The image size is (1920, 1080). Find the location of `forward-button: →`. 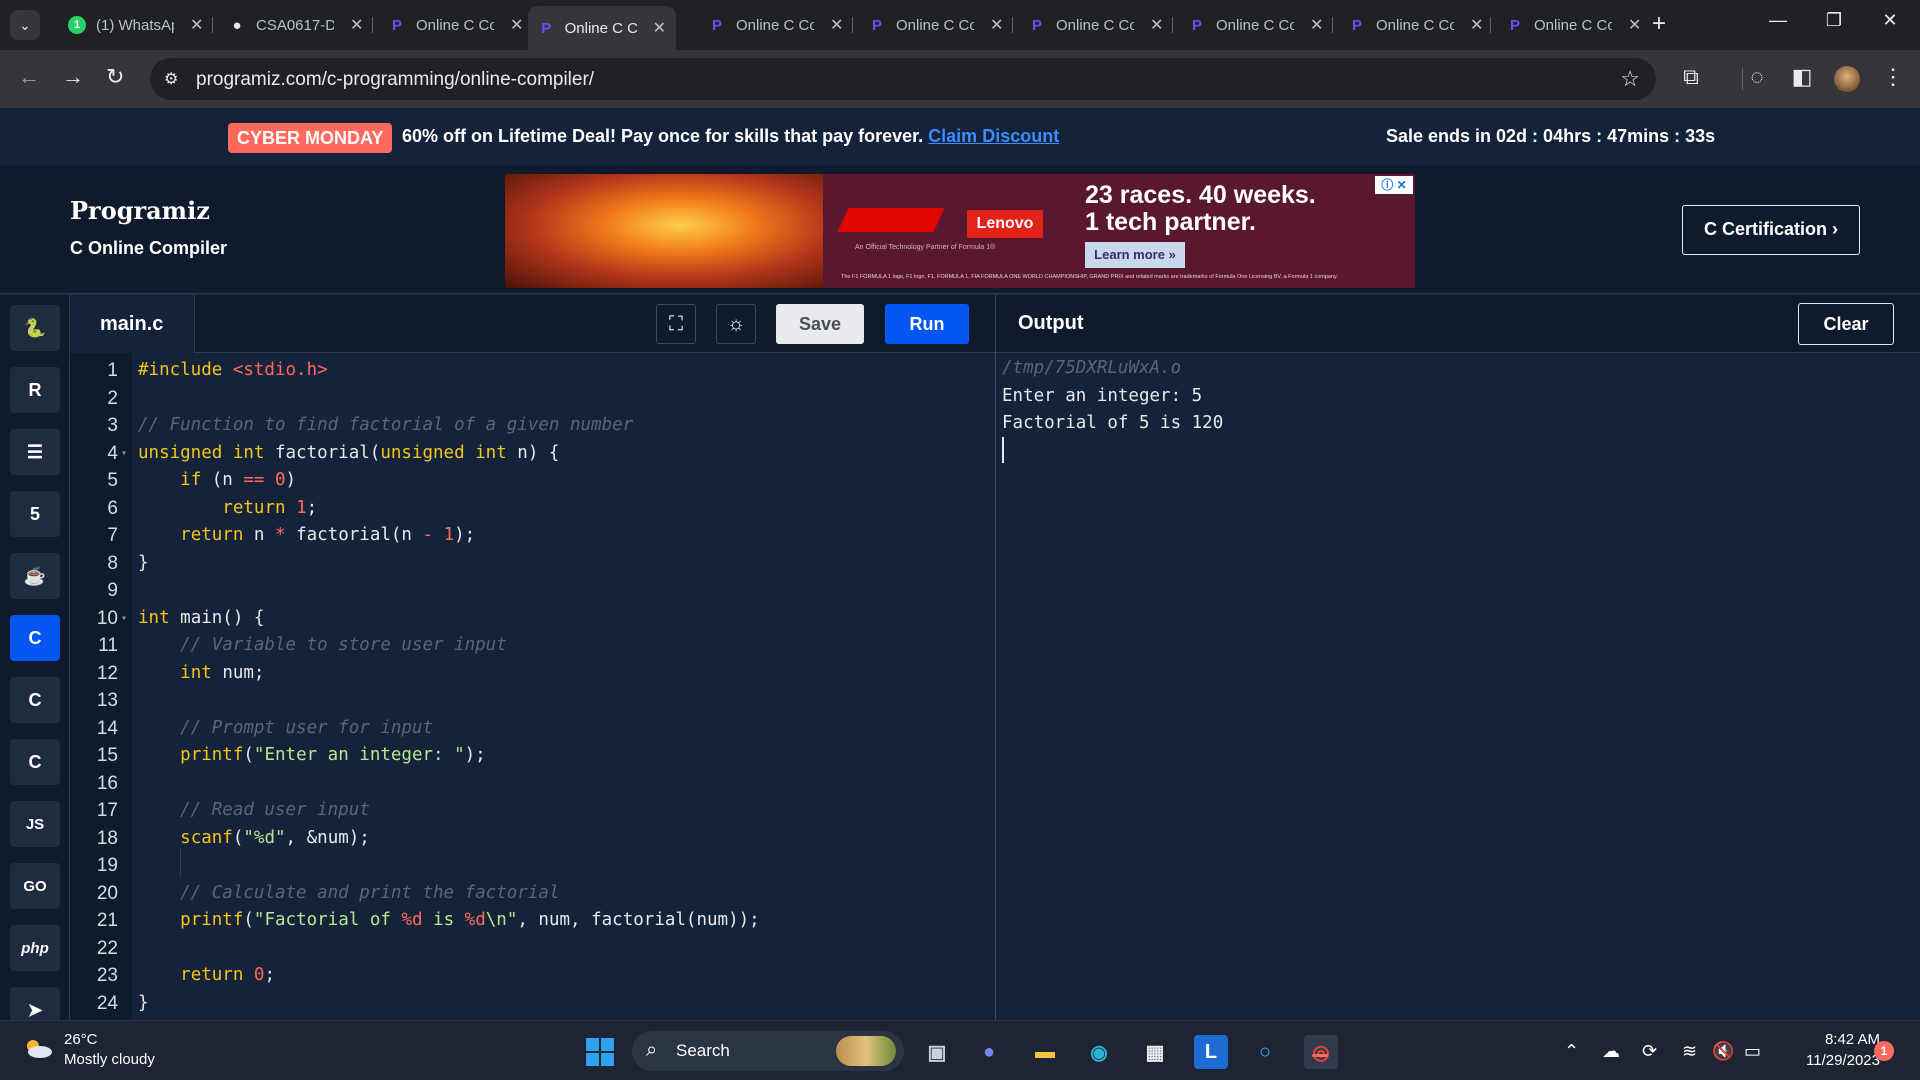

forward-button: → is located at coordinates (73, 77).